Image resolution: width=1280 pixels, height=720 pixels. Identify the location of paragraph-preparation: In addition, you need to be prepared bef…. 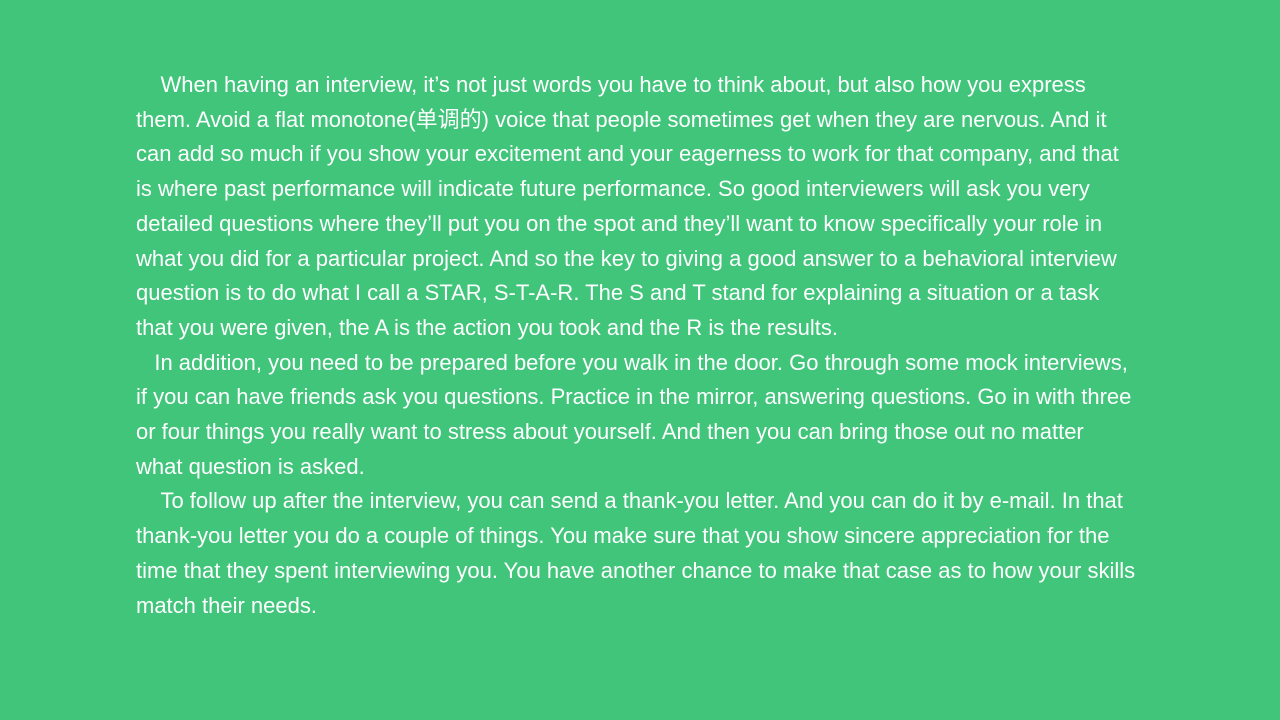
(637, 414).